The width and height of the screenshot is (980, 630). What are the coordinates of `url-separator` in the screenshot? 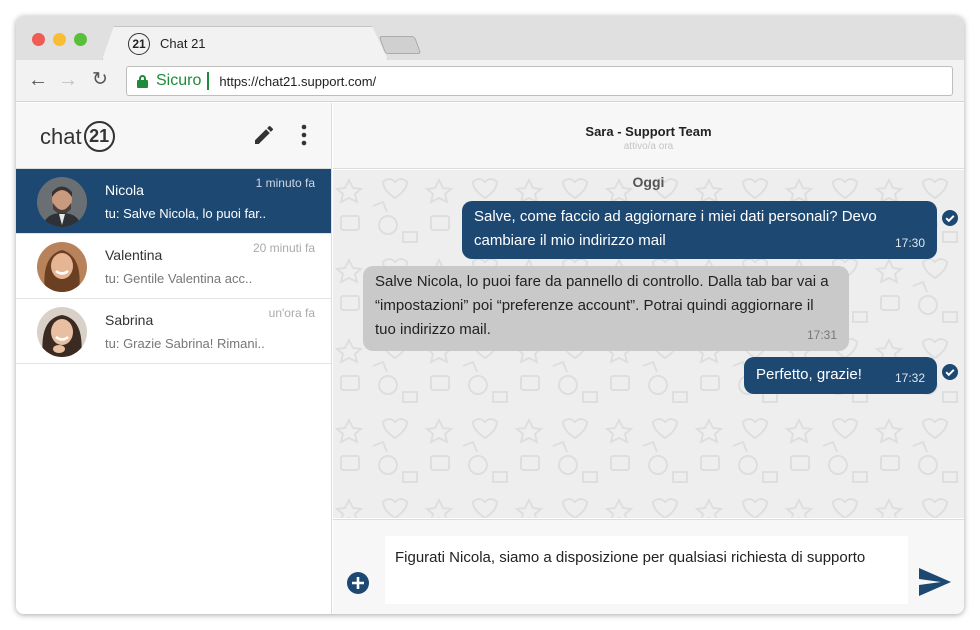 It's located at (208, 81).